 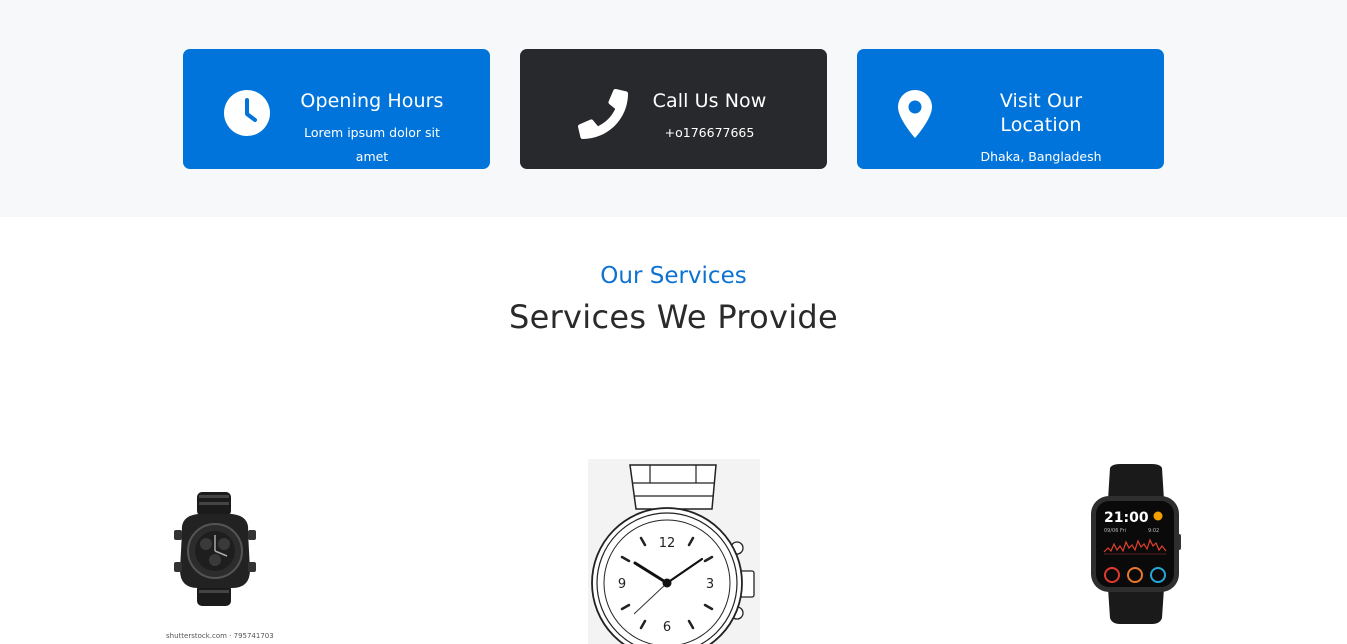 What do you see at coordinates (1153, 531) in the screenshot?
I see `smartwatch-secondary-time: 9:02` at bounding box center [1153, 531].